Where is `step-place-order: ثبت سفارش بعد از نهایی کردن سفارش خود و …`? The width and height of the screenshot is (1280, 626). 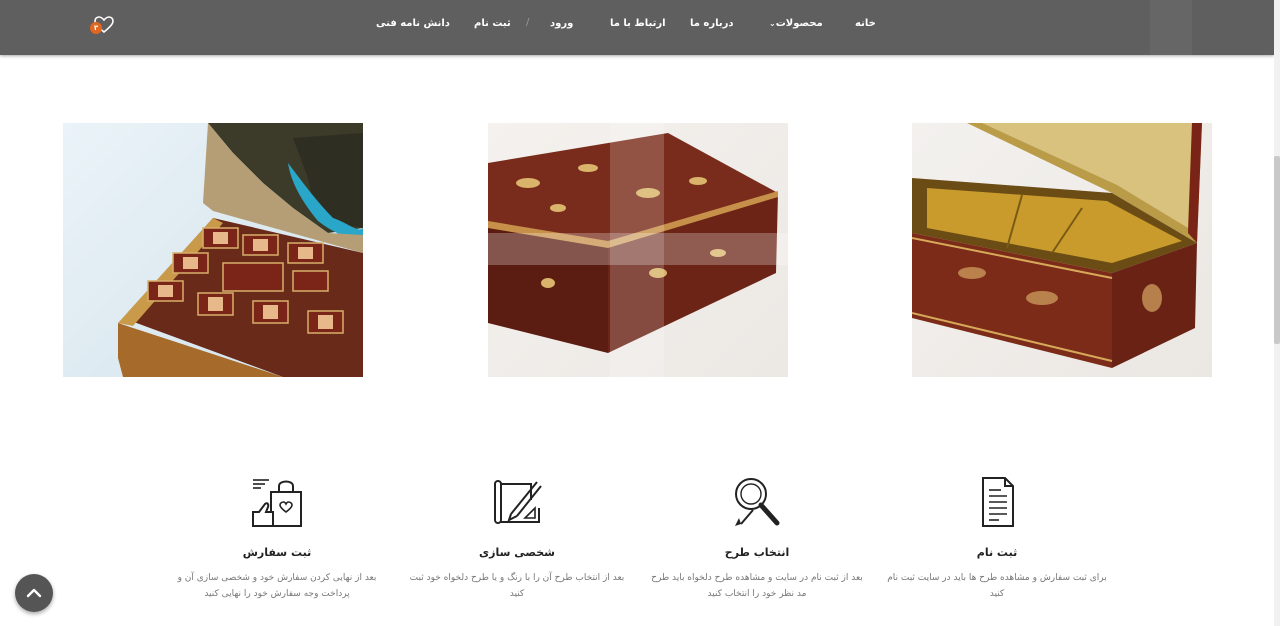 step-place-order: ثبت سفارش بعد از نهایی کردن سفارش خود و … is located at coordinates (277, 538).